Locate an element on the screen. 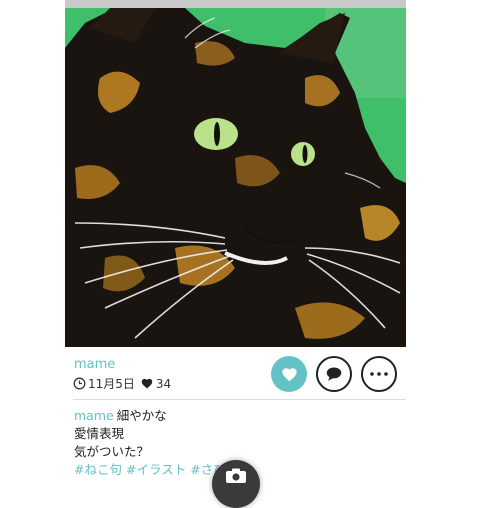  more-options-button is located at coordinates (379, 374).